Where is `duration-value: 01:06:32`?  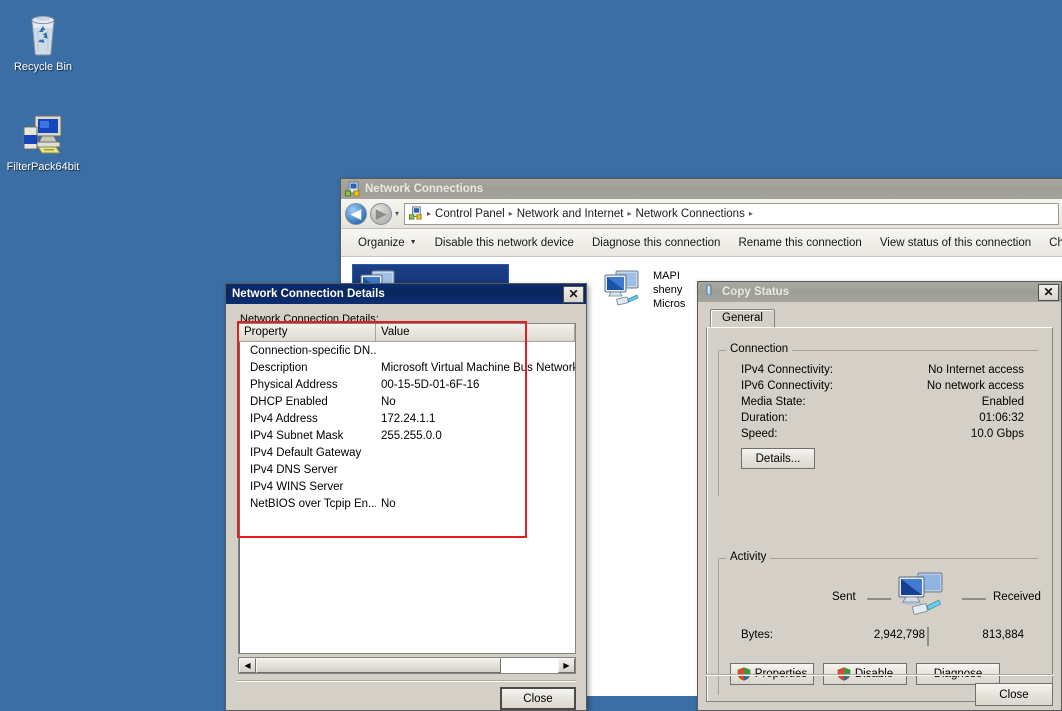
duration-value: 01:06:32 is located at coordinates (1001, 418).